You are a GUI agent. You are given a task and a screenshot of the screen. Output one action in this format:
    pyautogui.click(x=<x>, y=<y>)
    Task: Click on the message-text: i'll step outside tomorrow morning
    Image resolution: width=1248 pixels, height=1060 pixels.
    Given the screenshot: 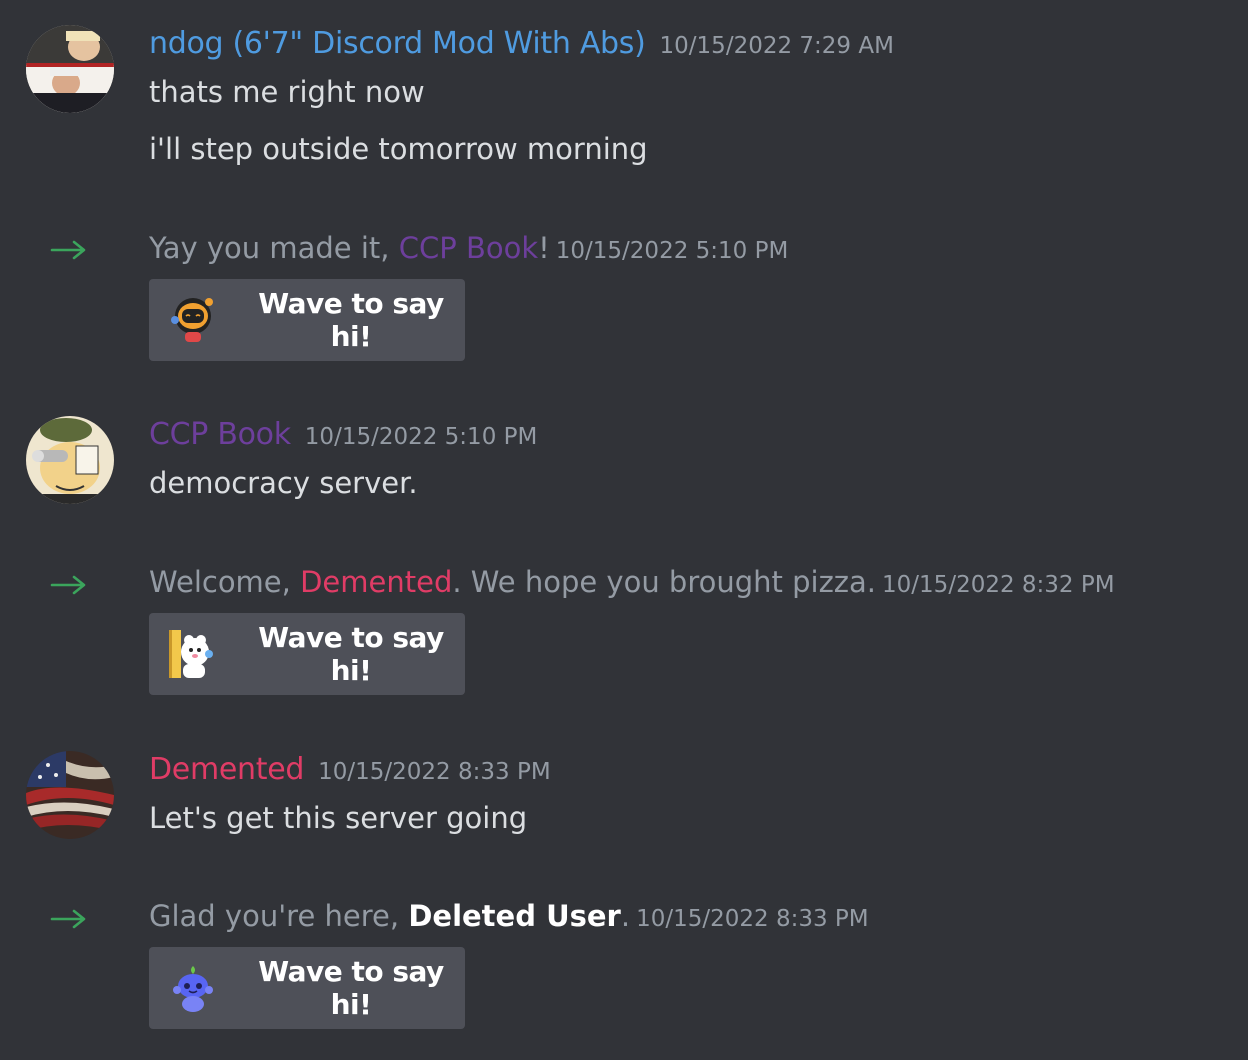 What is the action you would take?
    pyautogui.click(x=398, y=149)
    